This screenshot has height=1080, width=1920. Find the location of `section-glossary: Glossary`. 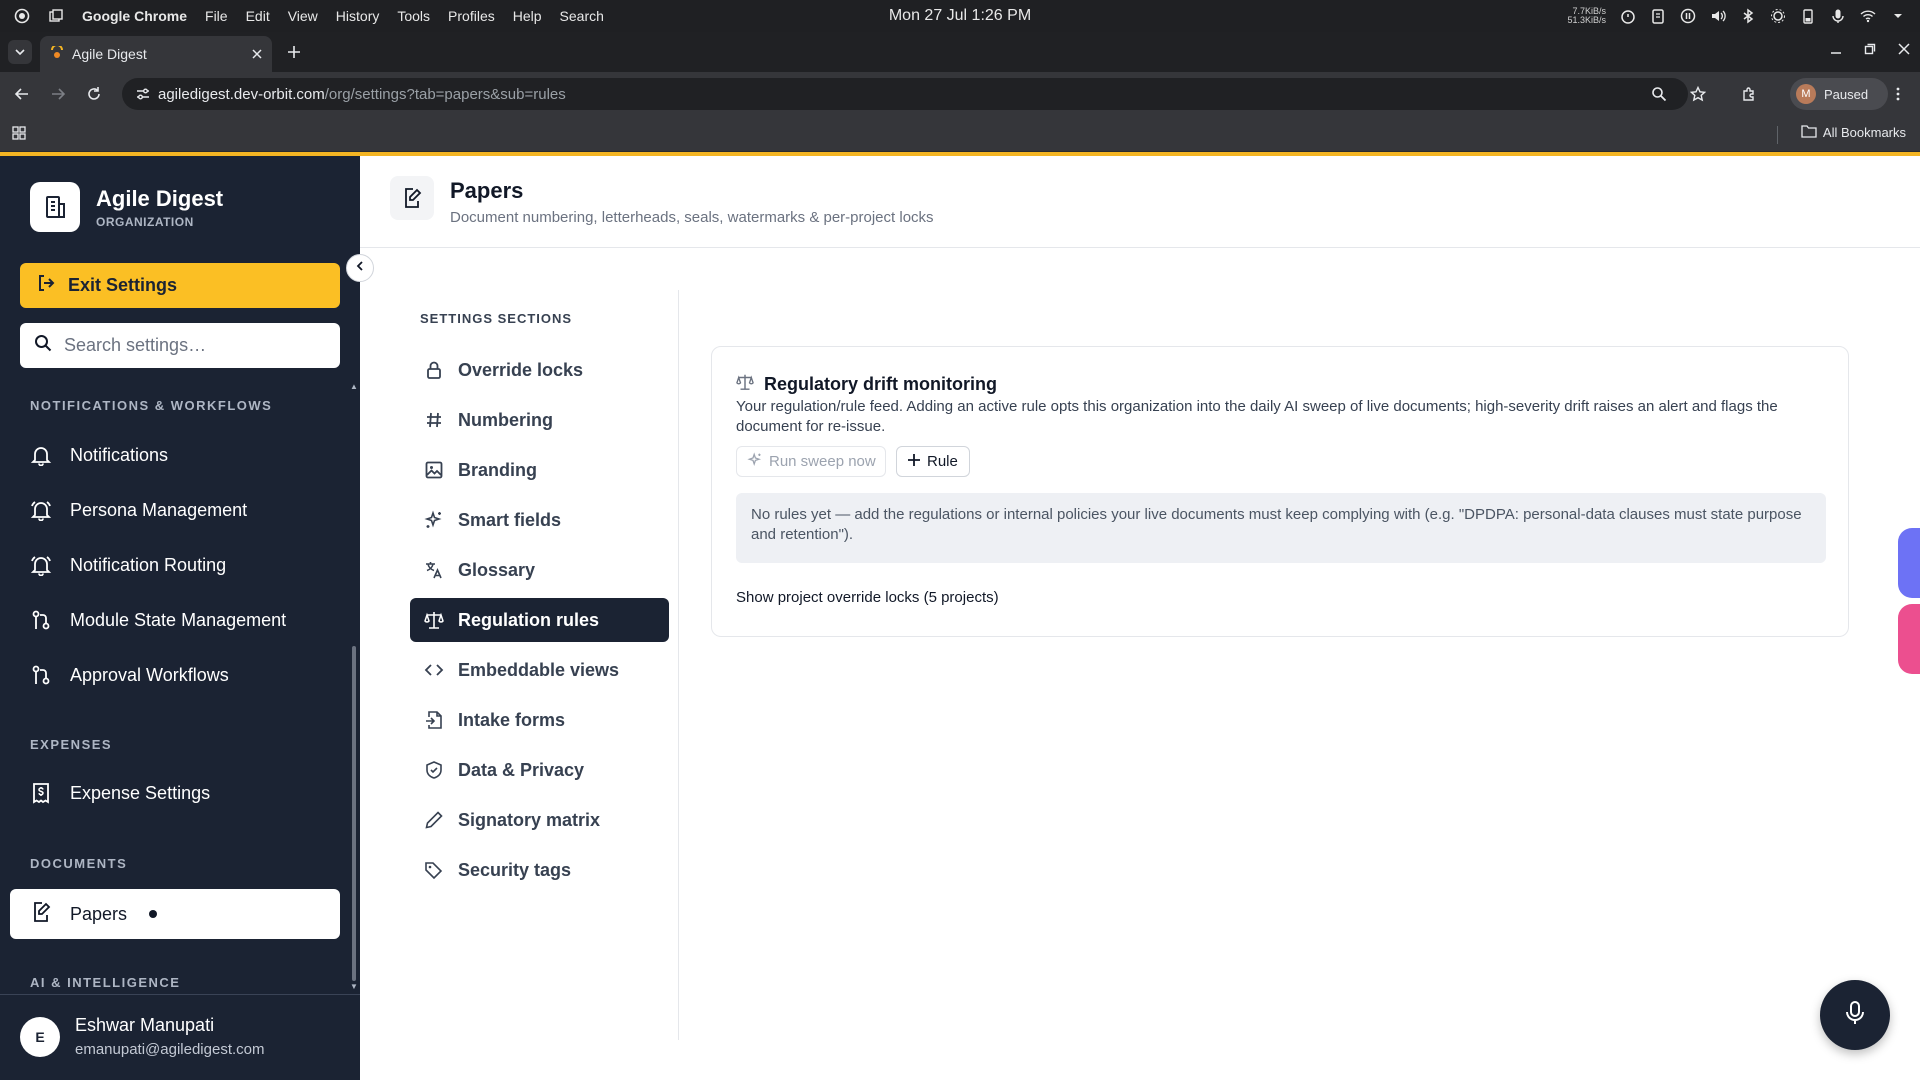

section-glossary: Glossary is located at coordinates (539, 570).